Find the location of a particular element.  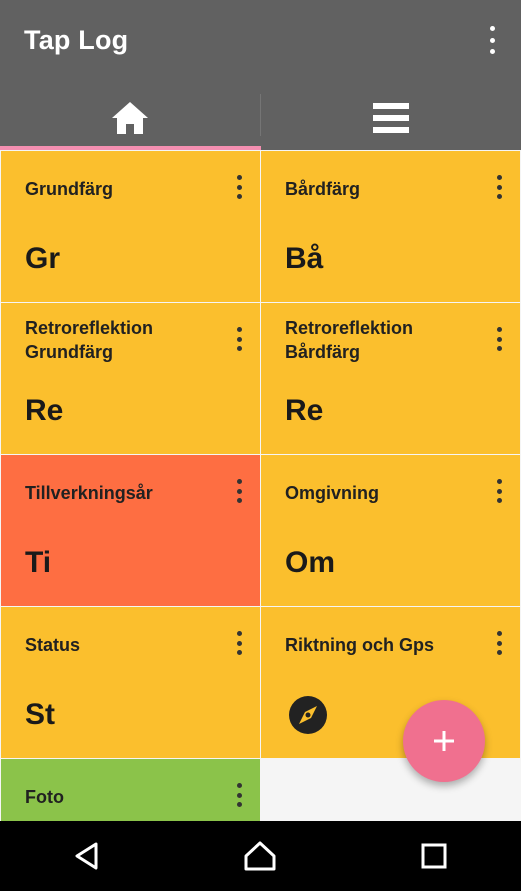

nav-recents-button is located at coordinates (434, 856).